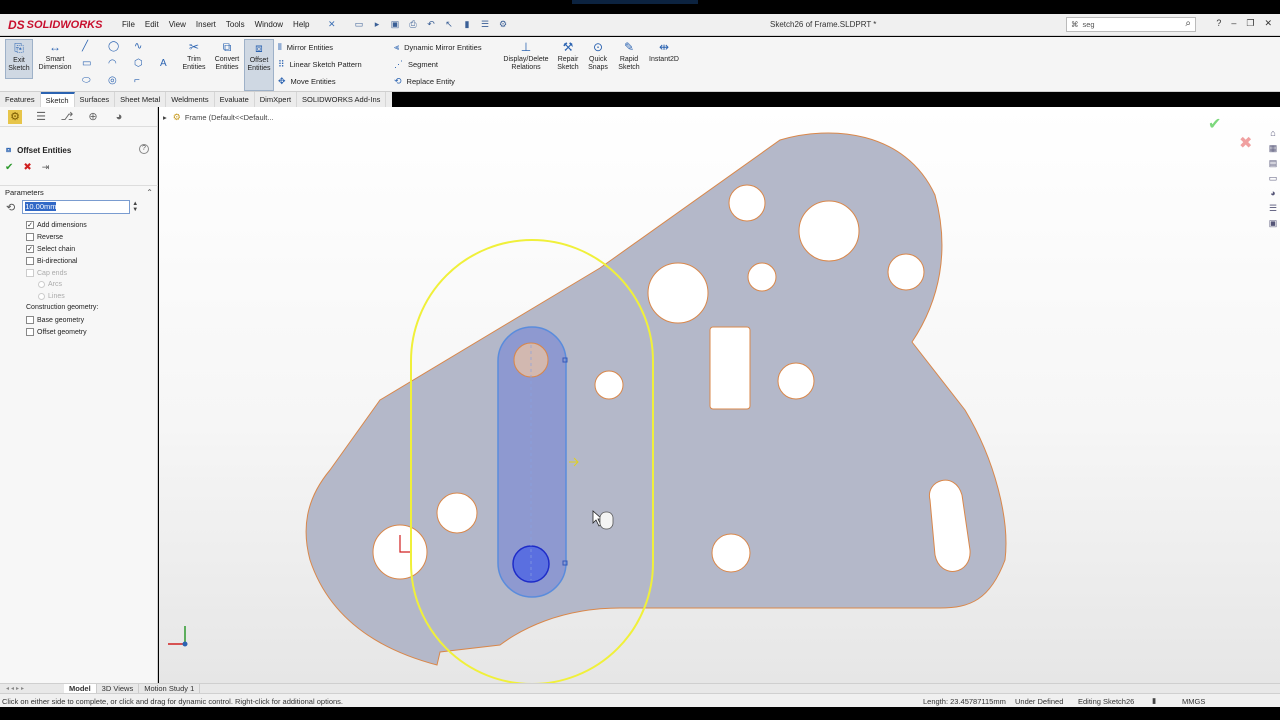 Image resolution: width=1280 pixels, height=720 pixels. What do you see at coordinates (276, 99) in the screenshot?
I see `tab-dimxpert: DimXpert` at bounding box center [276, 99].